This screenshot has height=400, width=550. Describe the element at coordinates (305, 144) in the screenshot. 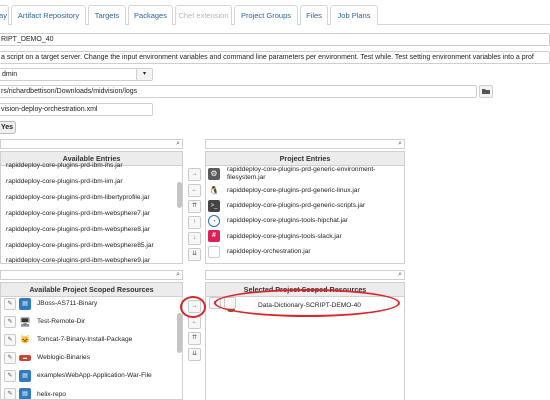

I see `project-entries-search: ⌕` at that location.